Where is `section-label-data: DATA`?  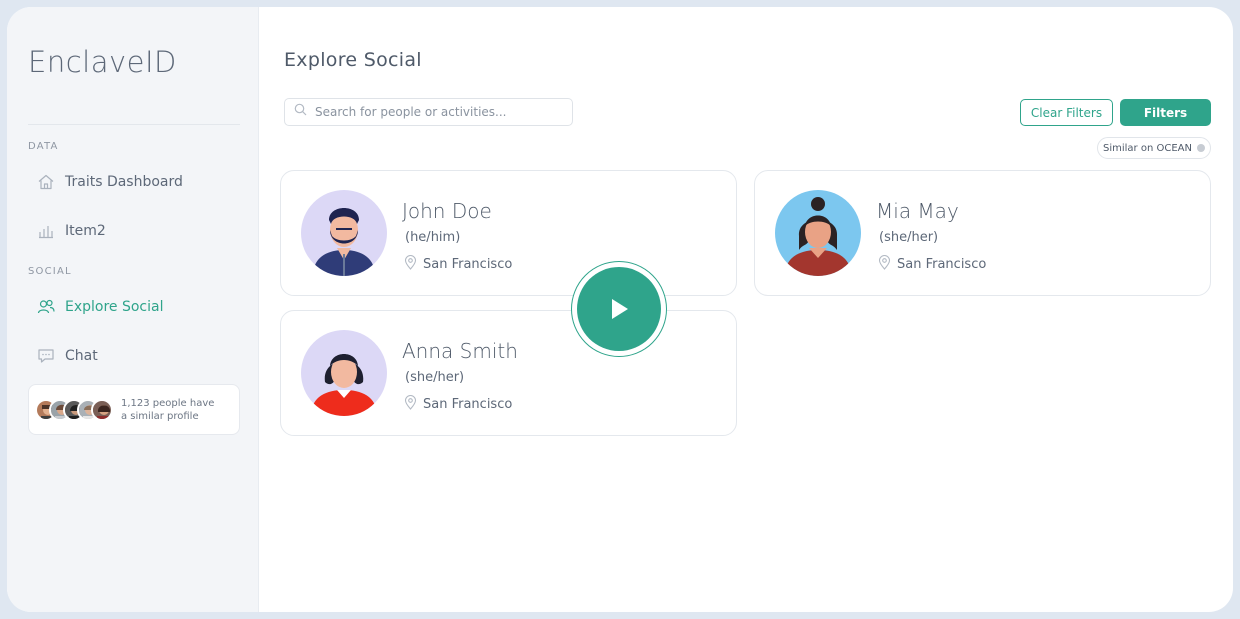 section-label-data: DATA is located at coordinates (43, 146).